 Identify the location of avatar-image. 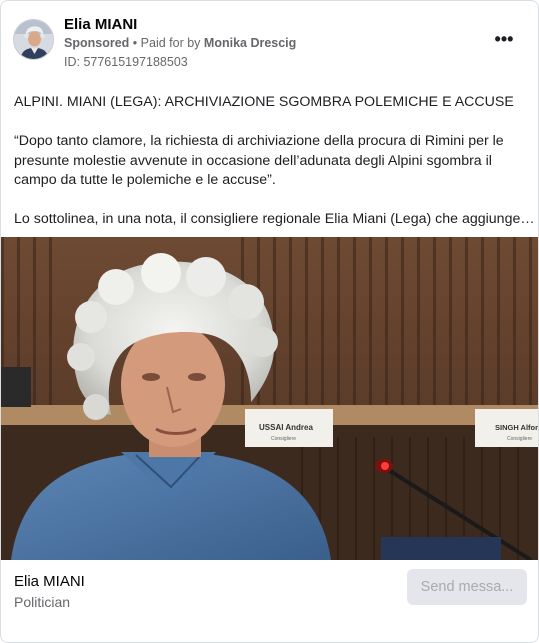
(33, 39).